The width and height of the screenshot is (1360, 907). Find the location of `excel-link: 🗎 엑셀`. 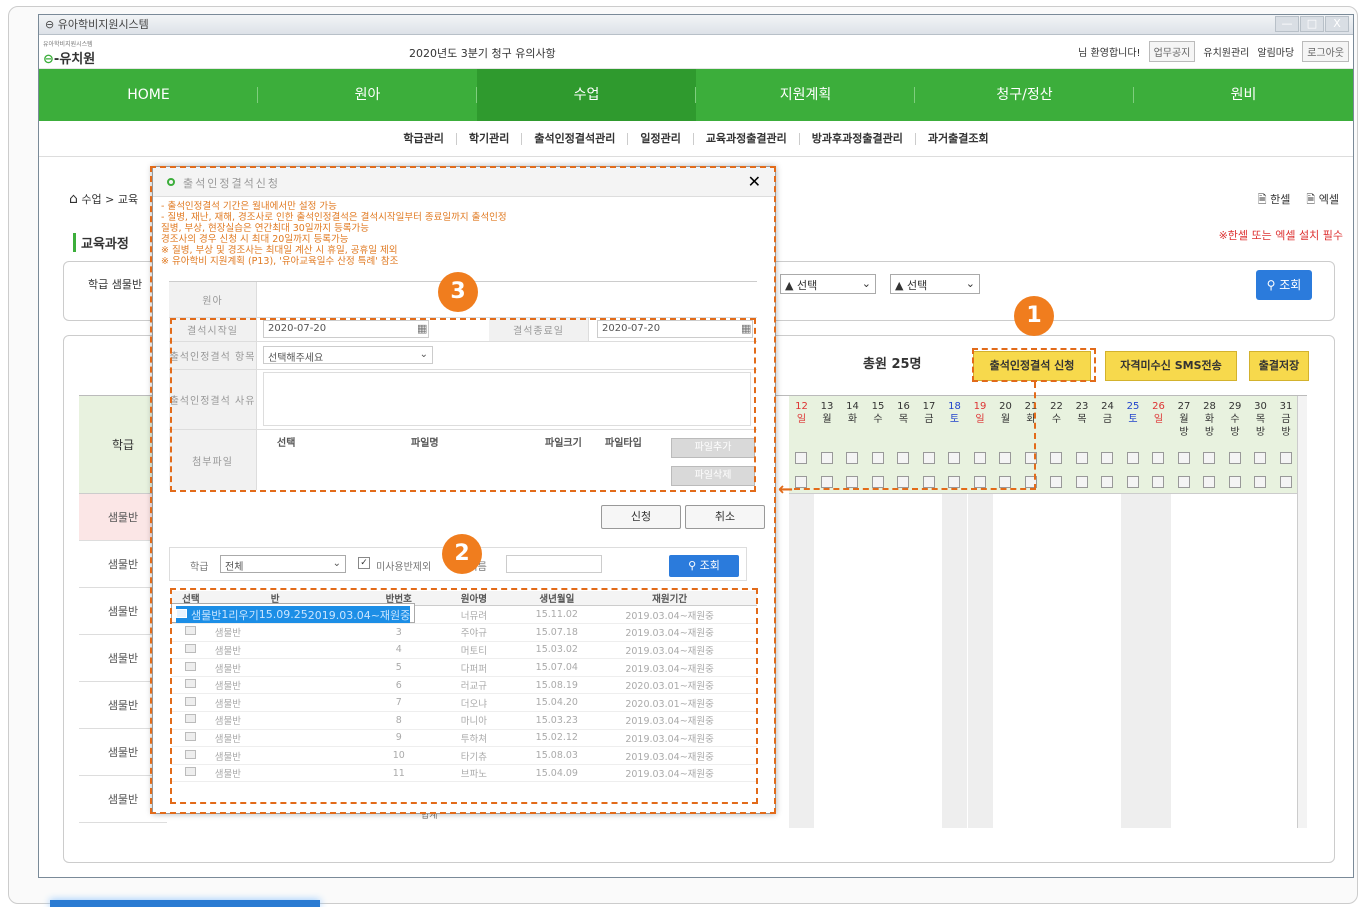

excel-link: 🗎 엑셀 is located at coordinates (1322, 200).